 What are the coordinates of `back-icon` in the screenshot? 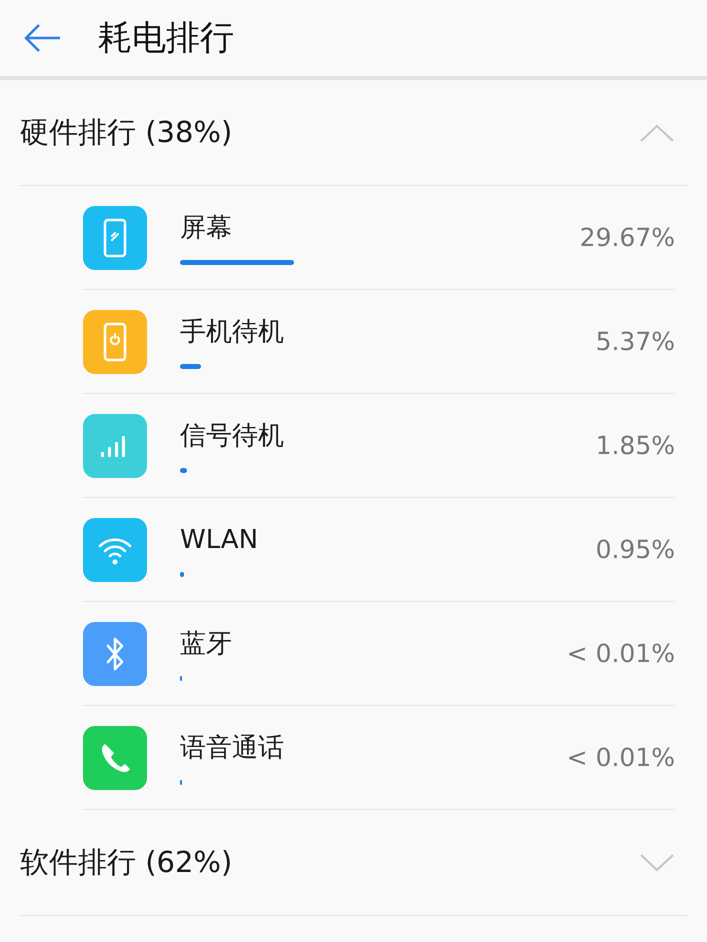 It's located at (42, 38).